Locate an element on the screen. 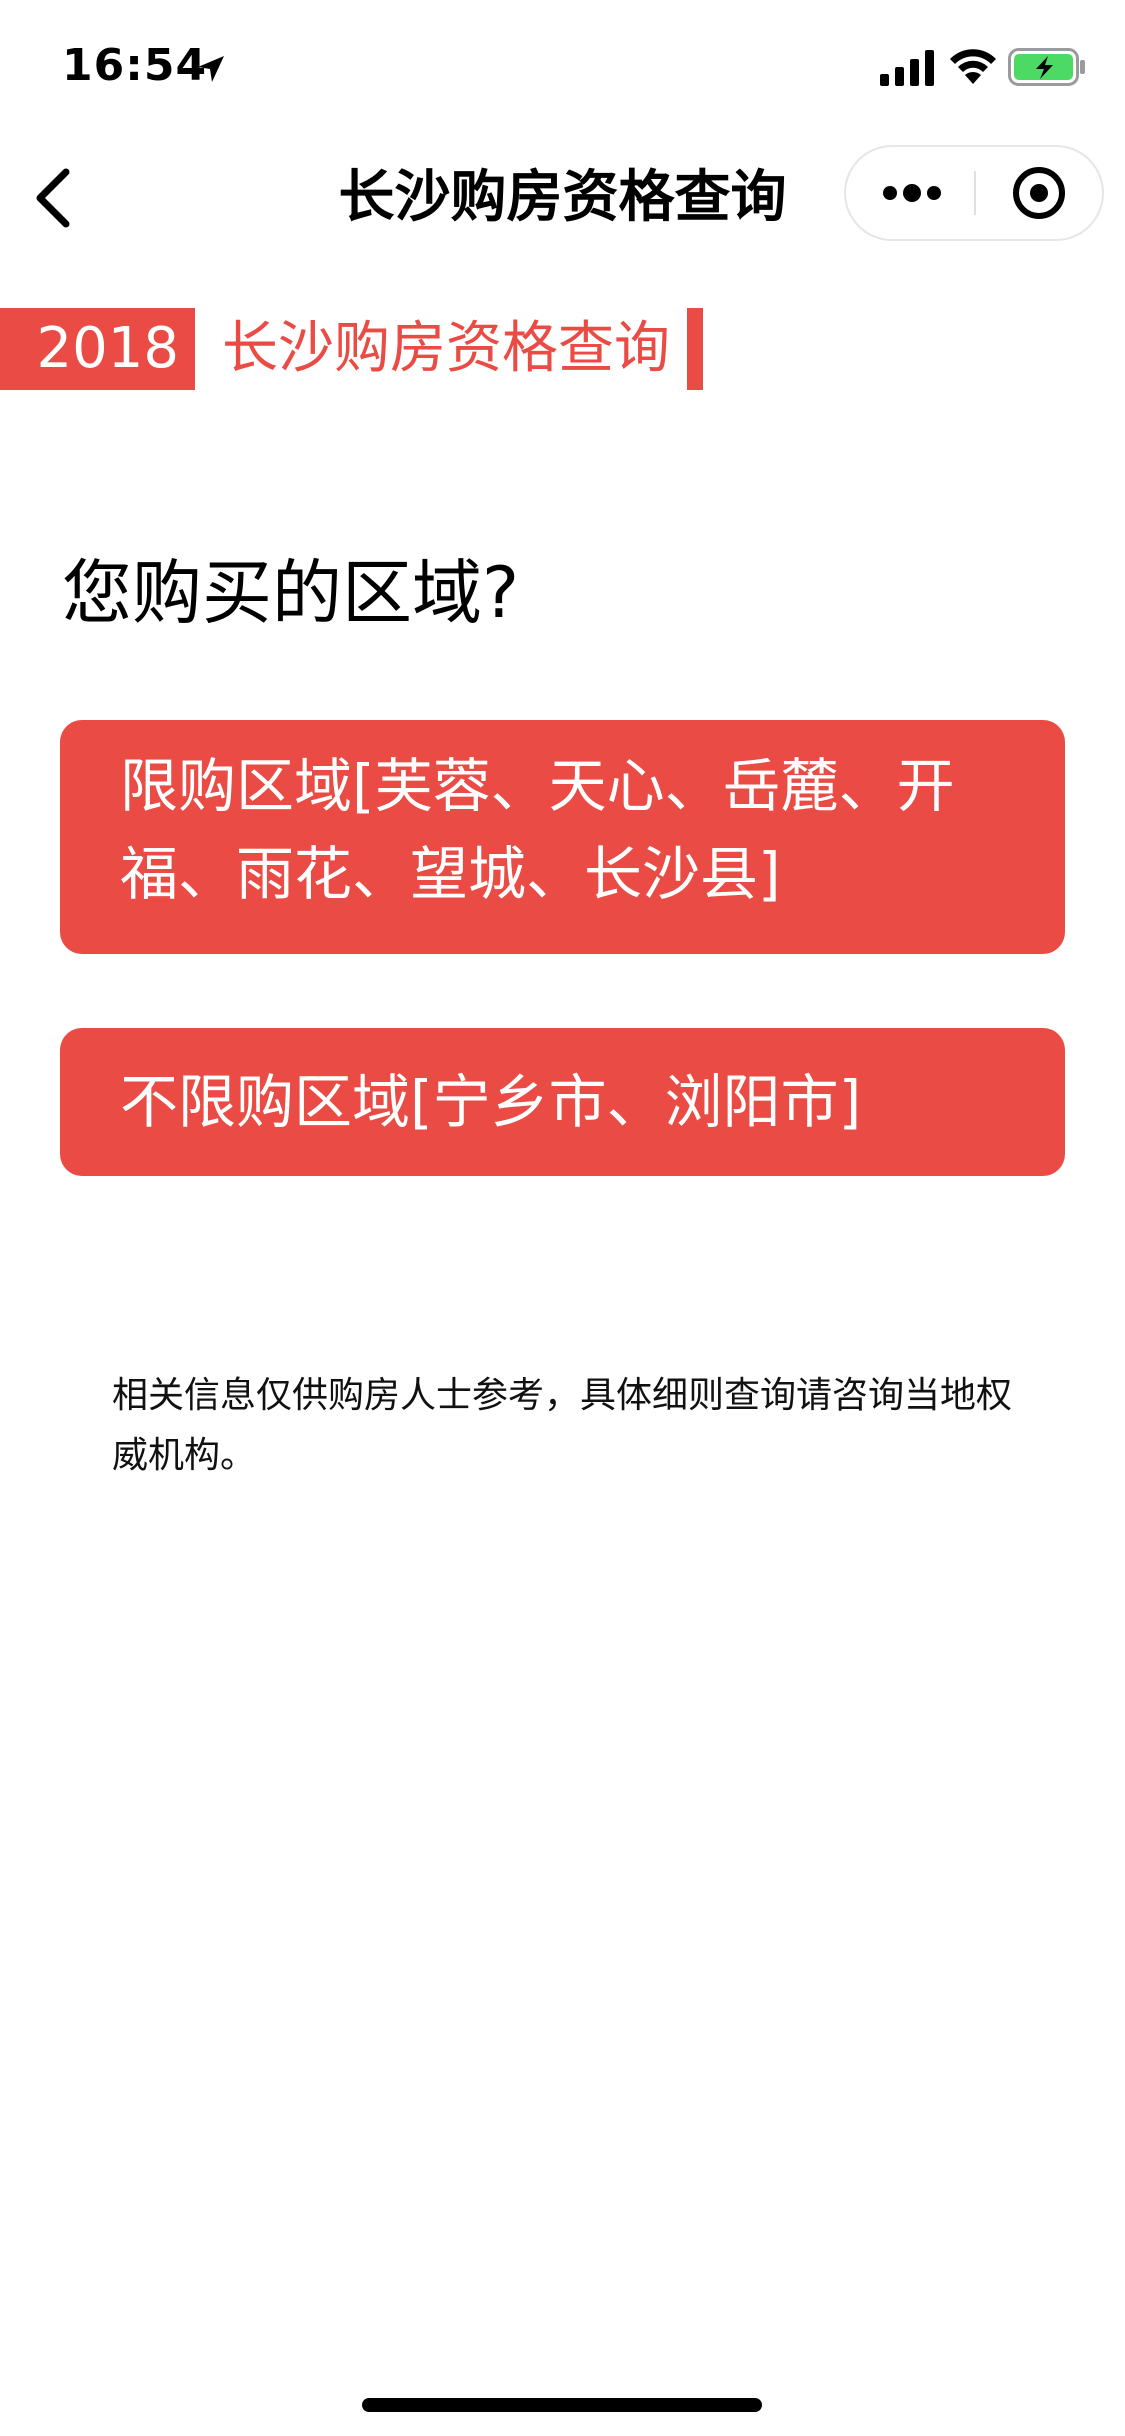  status-bar: 16:54 is located at coordinates (562, 70).